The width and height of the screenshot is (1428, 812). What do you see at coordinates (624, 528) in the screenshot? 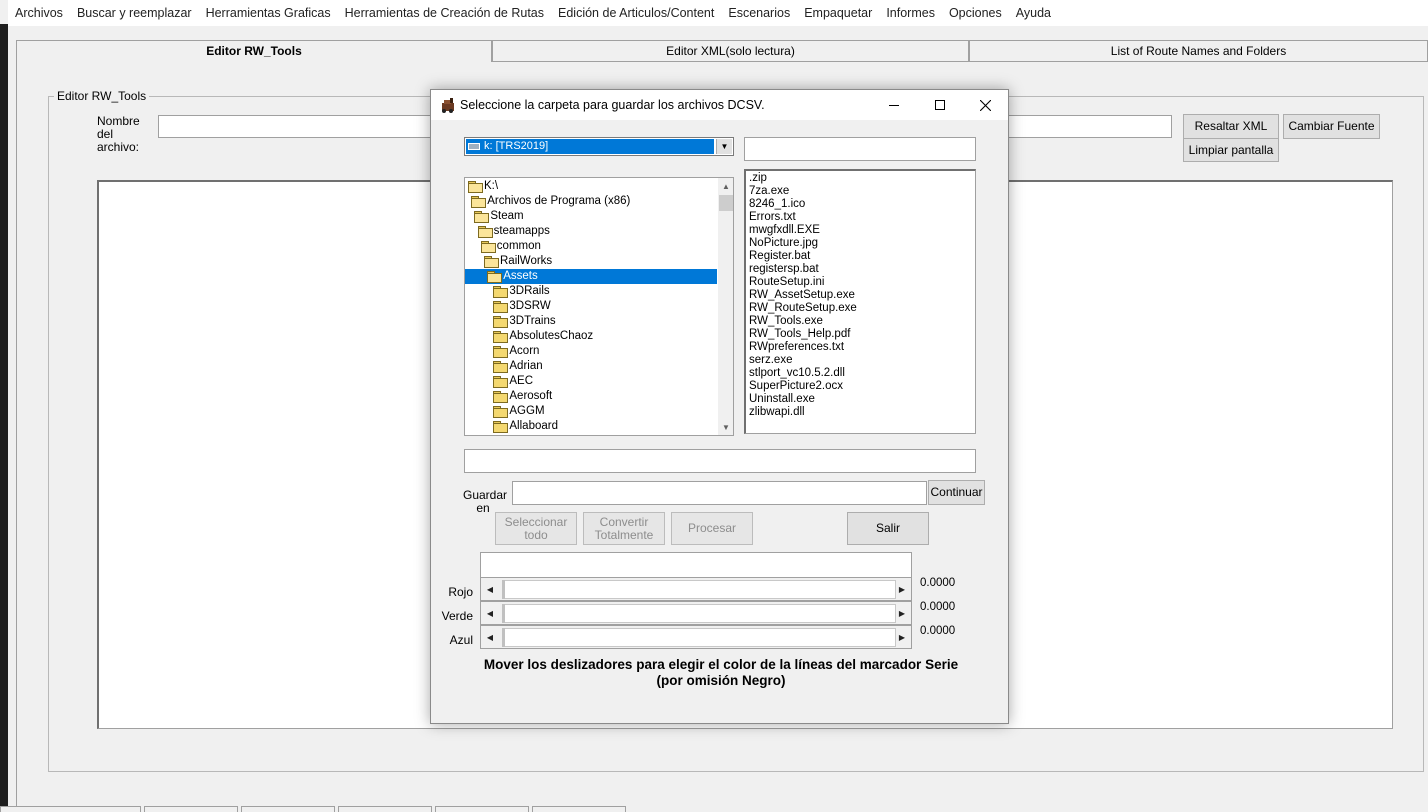
I see `convert-all-button: Convertir Totalmente` at bounding box center [624, 528].